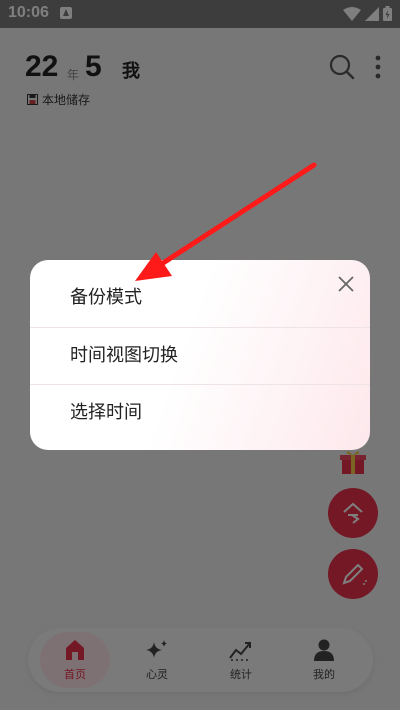 The height and width of the screenshot is (710, 400). Describe the element at coordinates (200, 355) in the screenshot. I see `menu-item-switch-time-view: 时间视图切换` at that location.